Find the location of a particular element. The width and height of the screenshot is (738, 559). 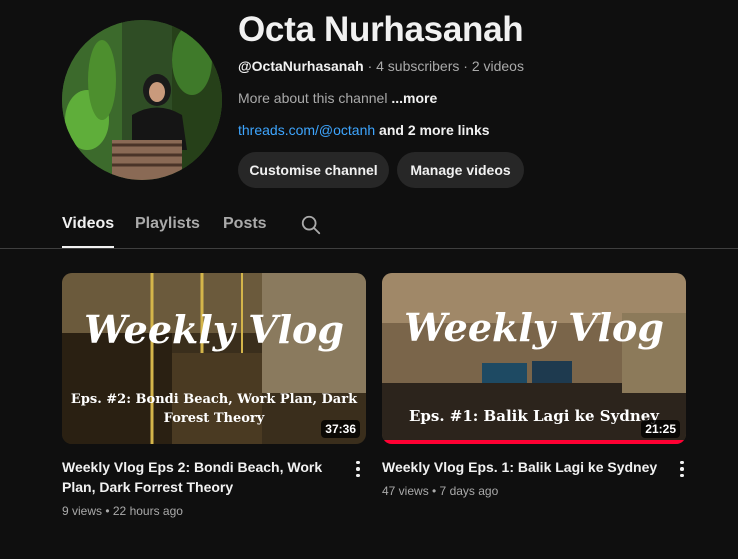

tab-playlists: Playlists is located at coordinates (167, 224).